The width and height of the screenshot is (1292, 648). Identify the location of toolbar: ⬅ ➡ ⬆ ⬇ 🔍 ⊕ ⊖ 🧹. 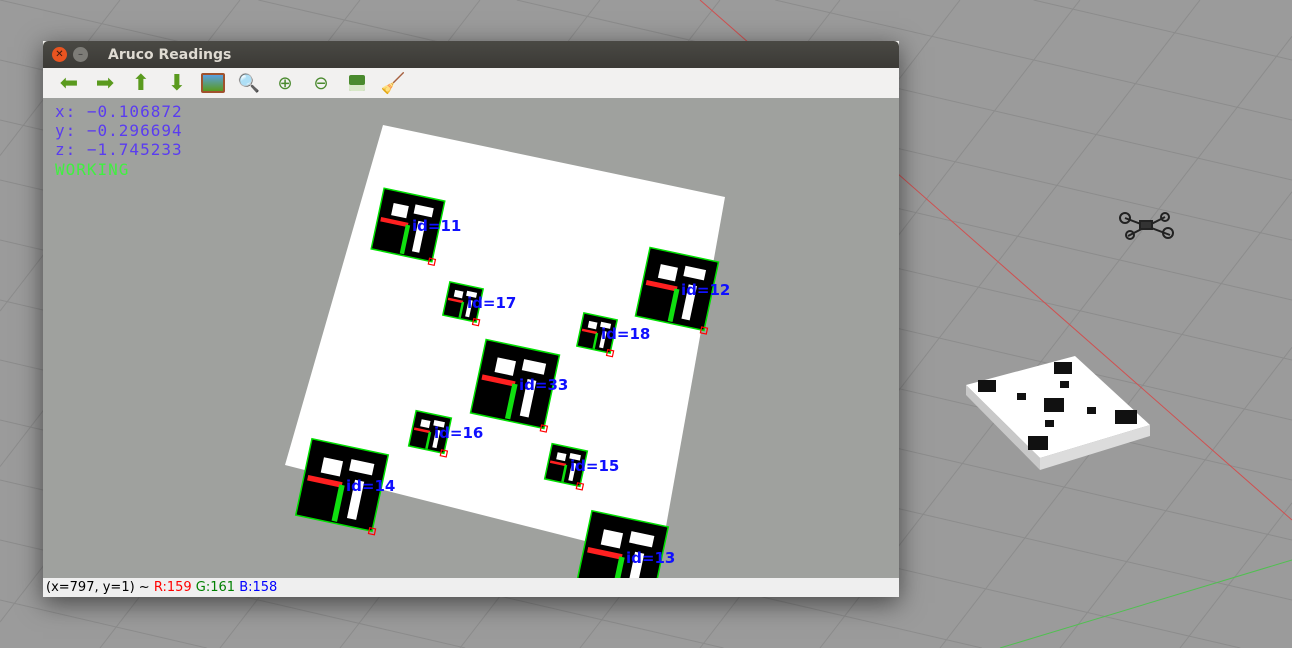
(471, 83).